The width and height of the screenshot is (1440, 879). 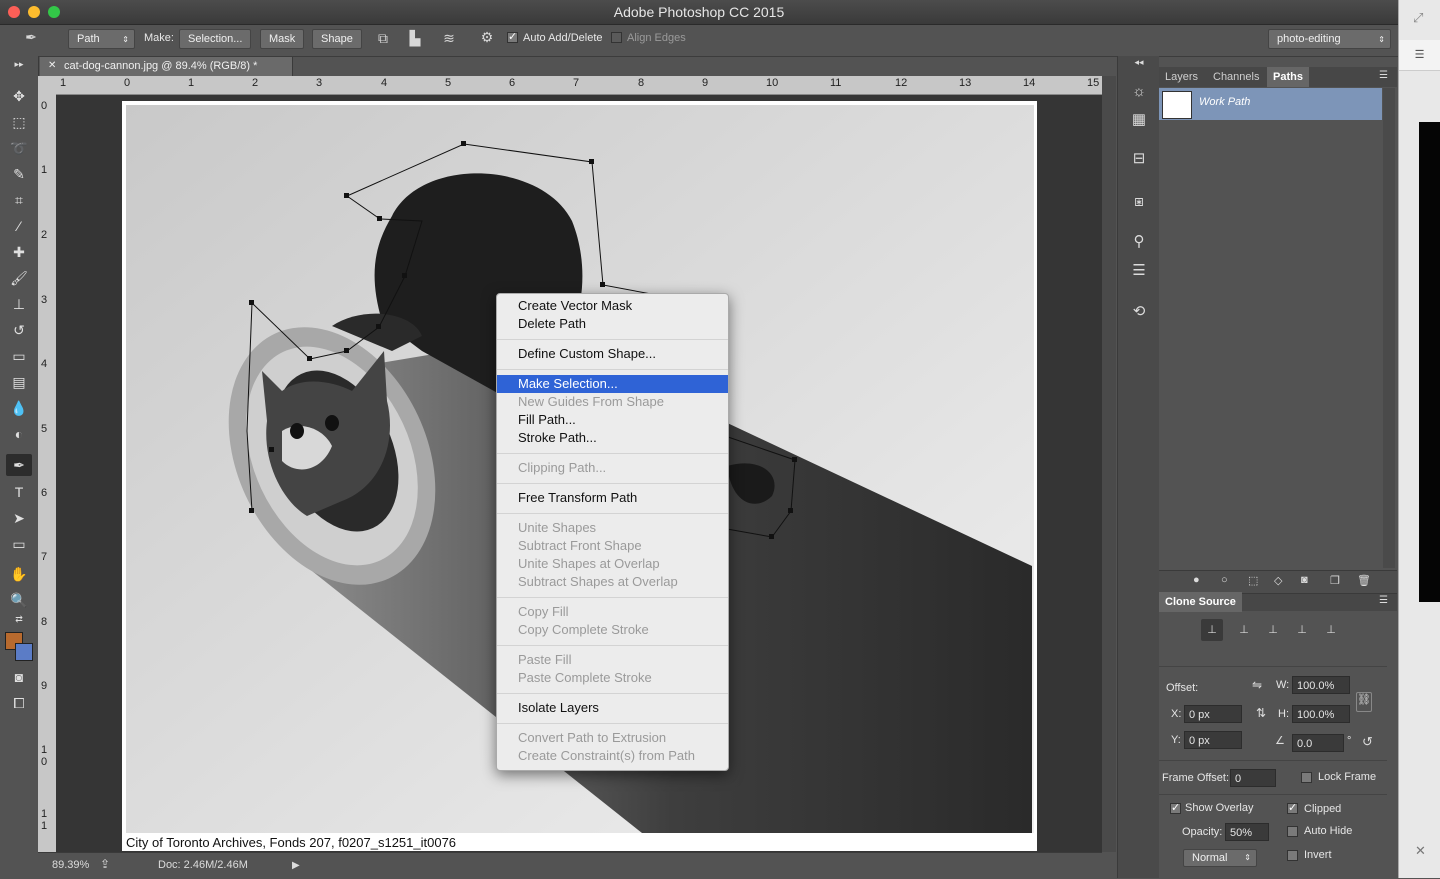 I want to click on paths-scrollbar, so click(x=1389, y=328).